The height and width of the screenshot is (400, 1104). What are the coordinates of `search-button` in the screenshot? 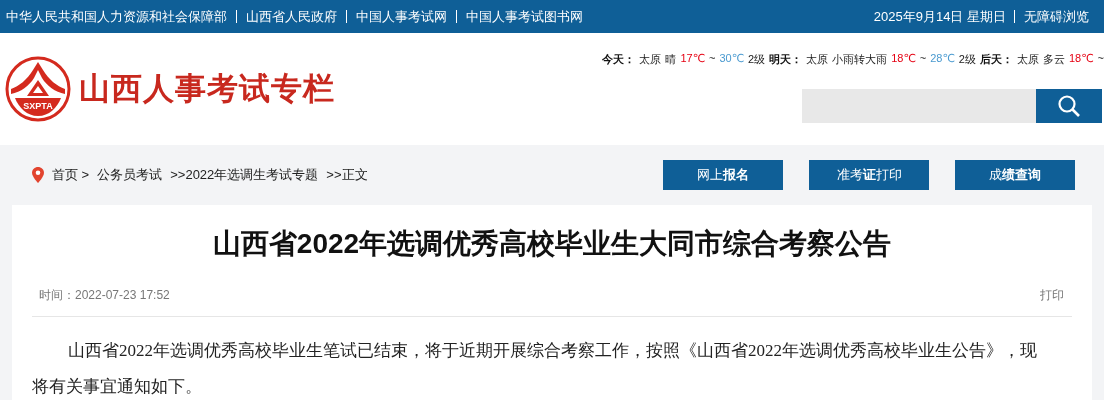 It's located at (1069, 106).